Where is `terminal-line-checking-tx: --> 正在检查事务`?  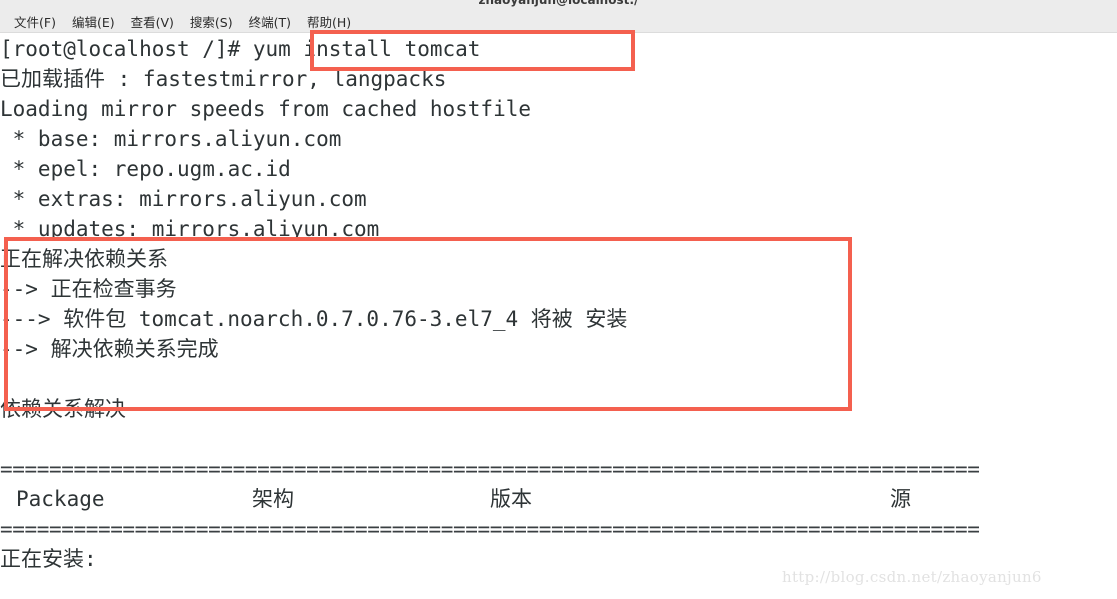 terminal-line-checking-tx: --> 正在检查事务 is located at coordinates (88, 289).